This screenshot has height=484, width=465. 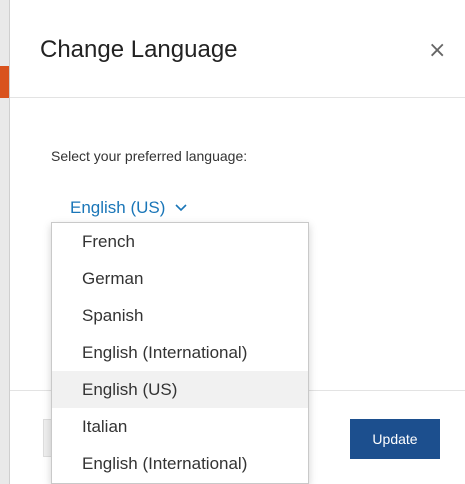 What do you see at coordinates (180, 241) in the screenshot?
I see `language-option-french: French` at bounding box center [180, 241].